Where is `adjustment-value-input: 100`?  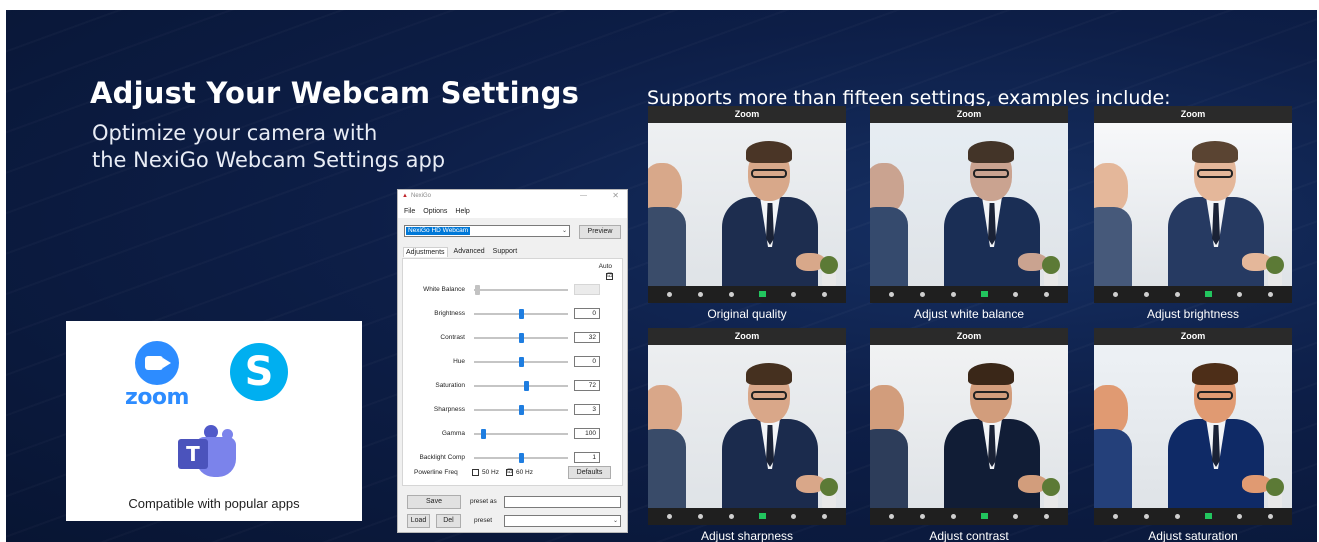 adjustment-value-input: 100 is located at coordinates (587, 433).